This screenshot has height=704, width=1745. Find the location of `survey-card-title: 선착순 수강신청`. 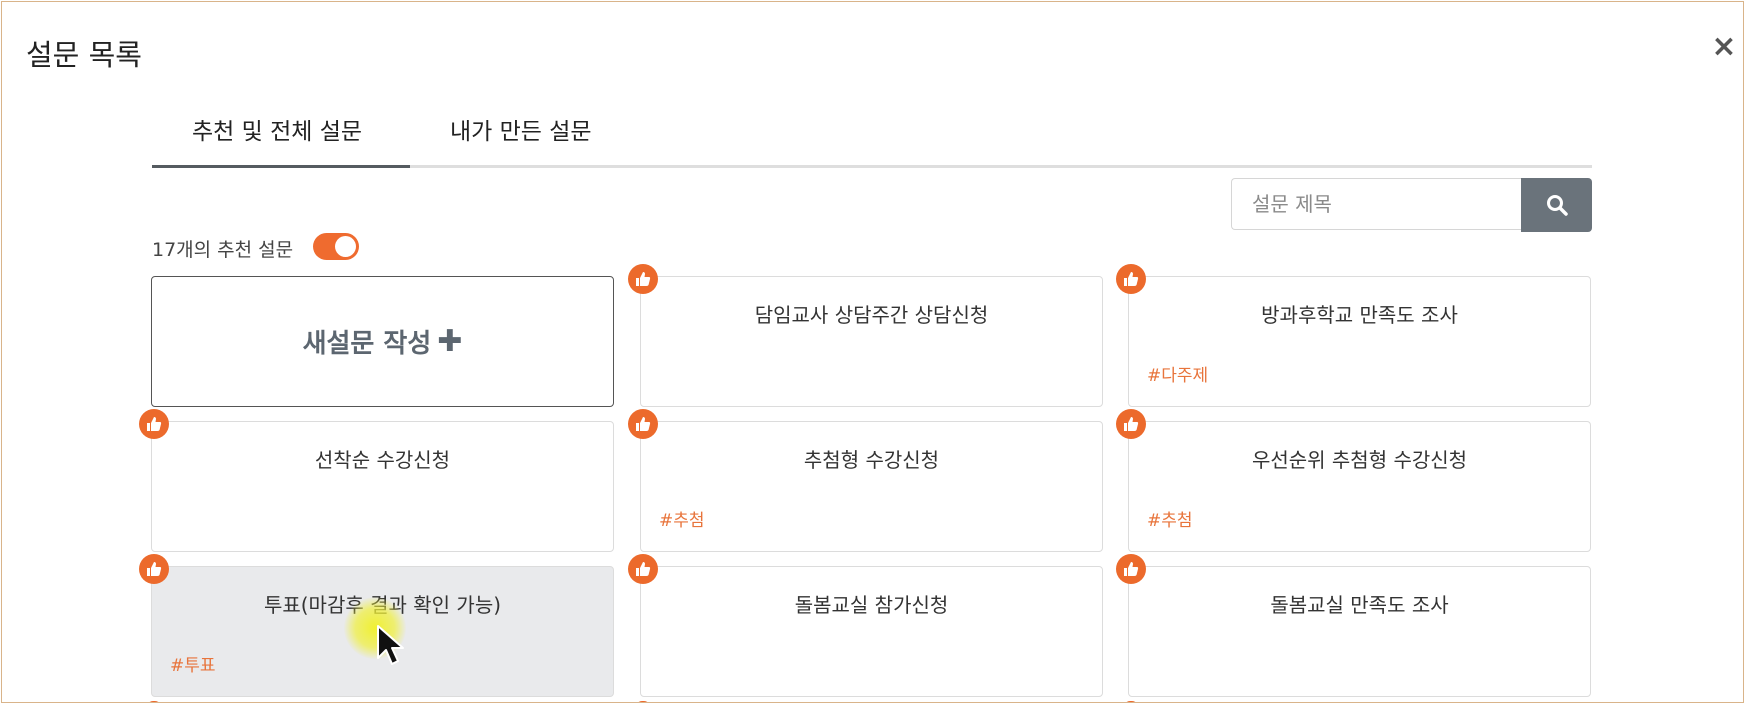

survey-card-title: 선착순 수강신청 is located at coordinates (382, 460).